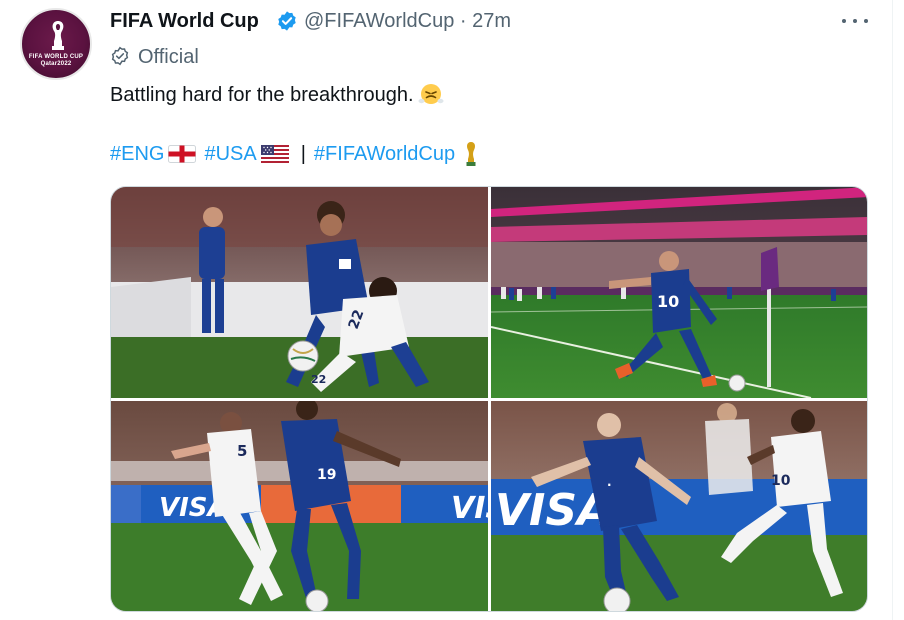 The height and width of the screenshot is (620, 904). Describe the element at coordinates (137, 154) in the screenshot. I see `hashtag-eng: #ENG` at that location.